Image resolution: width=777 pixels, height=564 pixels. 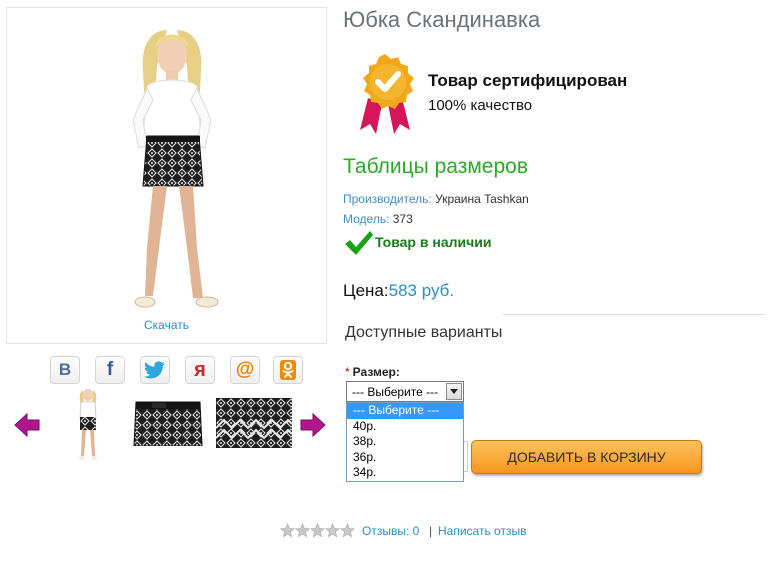 What do you see at coordinates (633, 314) in the screenshot?
I see `divider` at bounding box center [633, 314].